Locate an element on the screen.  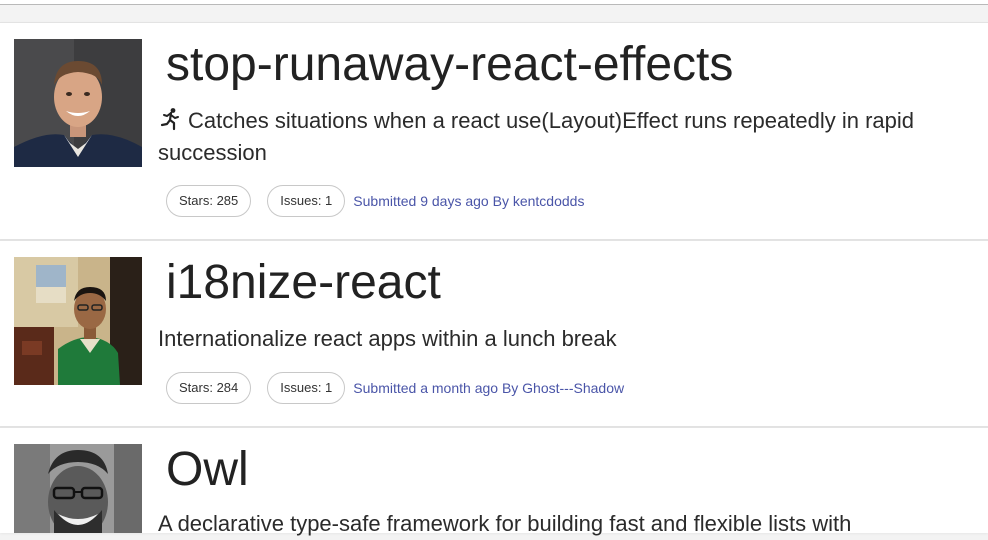
submitted-link: Submitted 9 days ago By kentcdodds is located at coordinates (468, 201).